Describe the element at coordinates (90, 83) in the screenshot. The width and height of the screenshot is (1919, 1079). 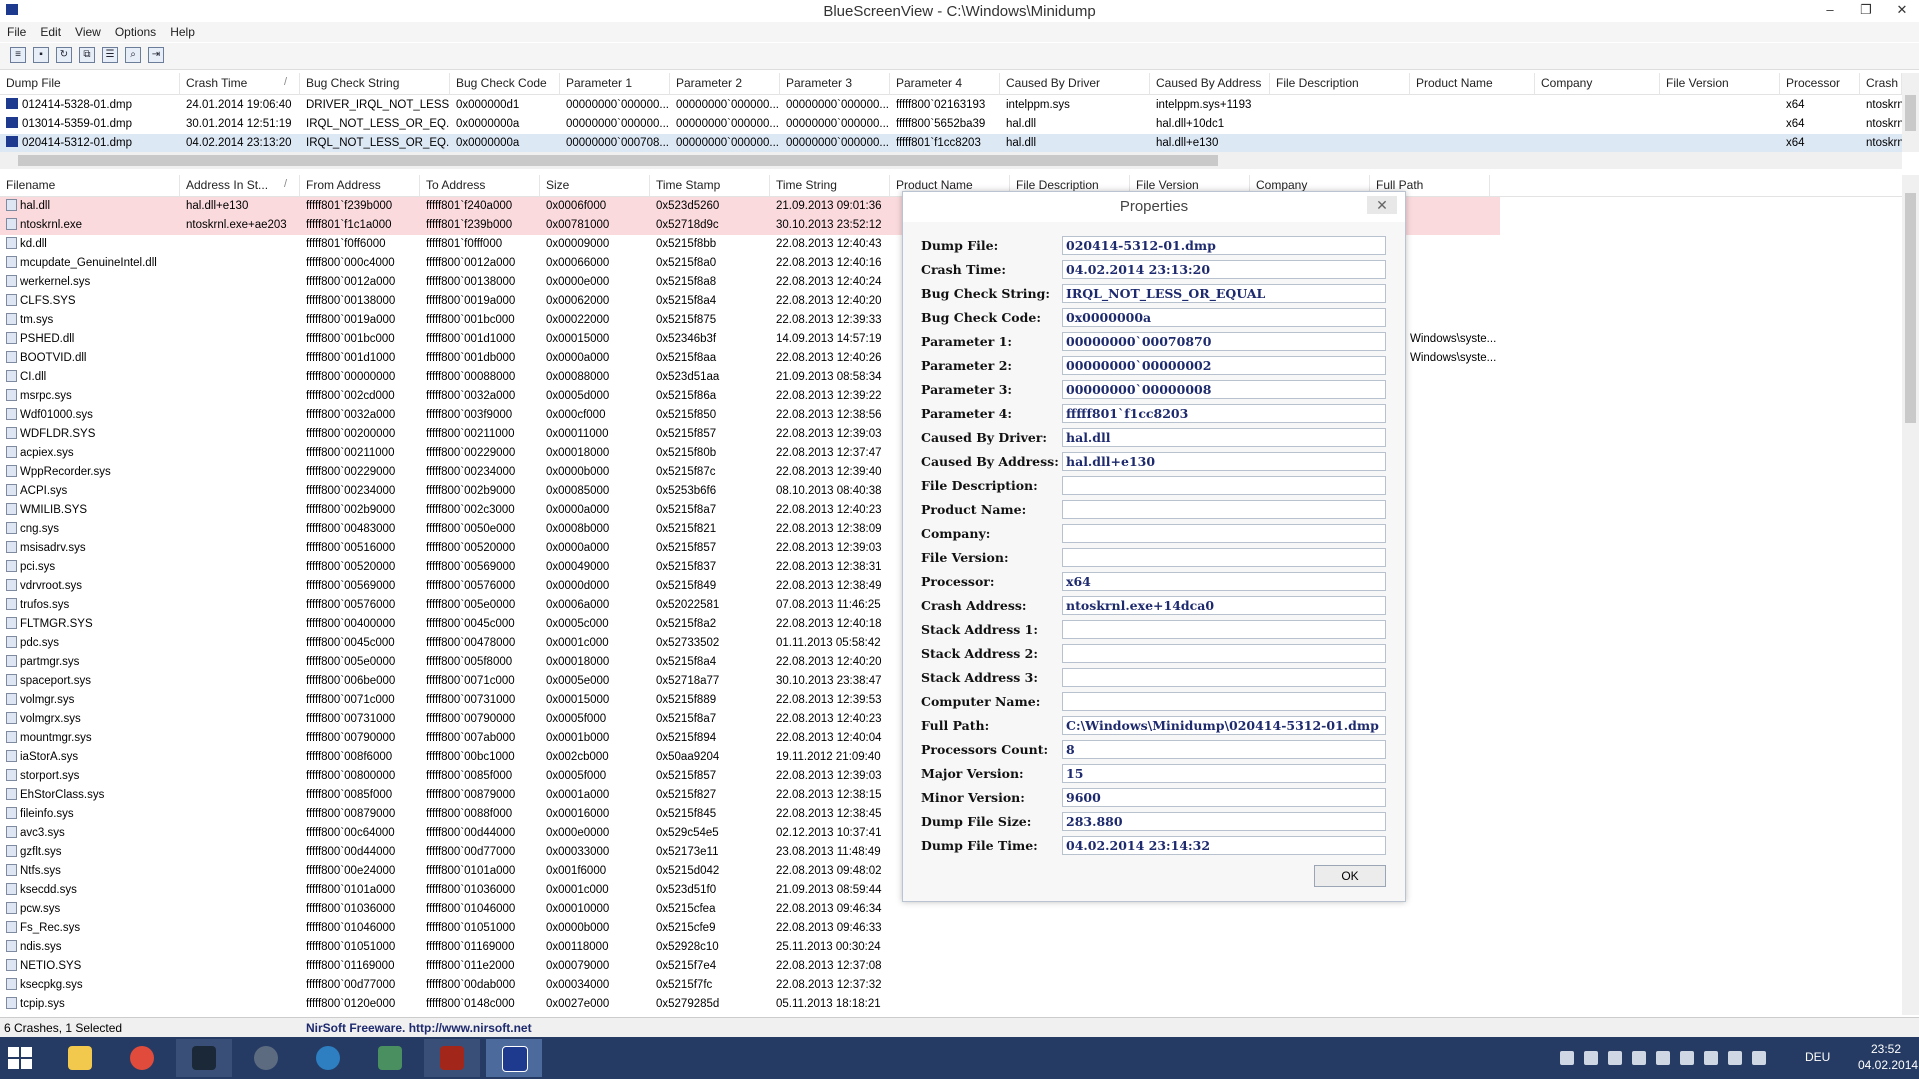
I see `column-header: Dump File` at that location.